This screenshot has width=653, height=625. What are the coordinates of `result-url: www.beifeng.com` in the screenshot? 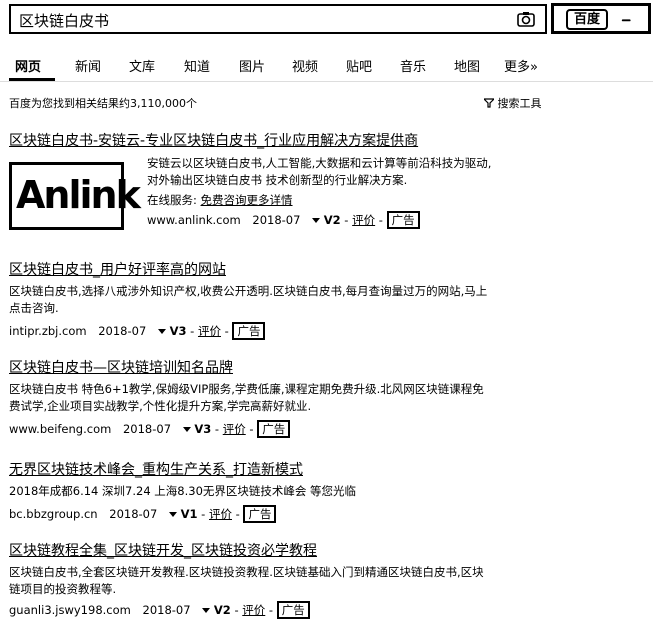 It's located at (60, 429).